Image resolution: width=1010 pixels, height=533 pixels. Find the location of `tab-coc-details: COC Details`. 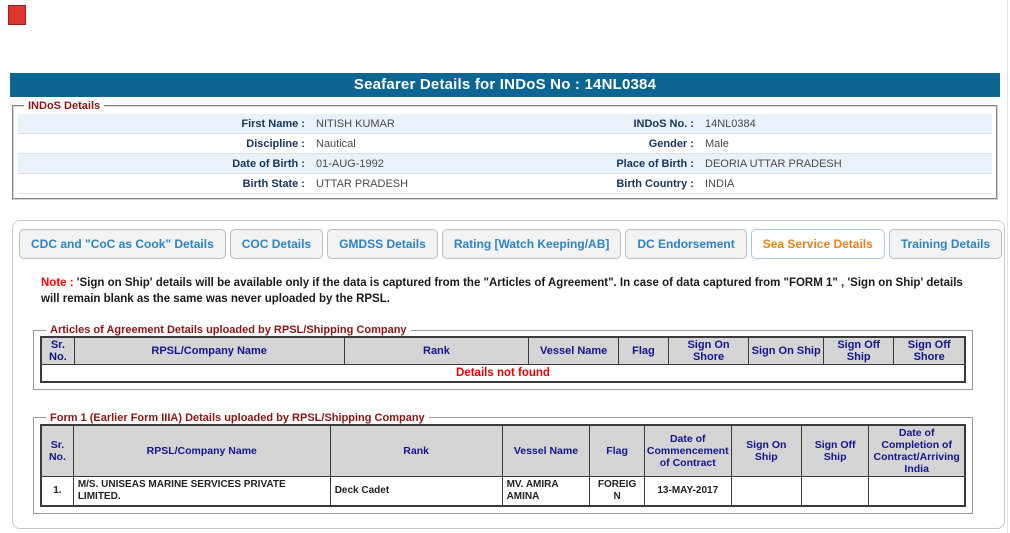

tab-coc-details: COC Details is located at coordinates (276, 244).